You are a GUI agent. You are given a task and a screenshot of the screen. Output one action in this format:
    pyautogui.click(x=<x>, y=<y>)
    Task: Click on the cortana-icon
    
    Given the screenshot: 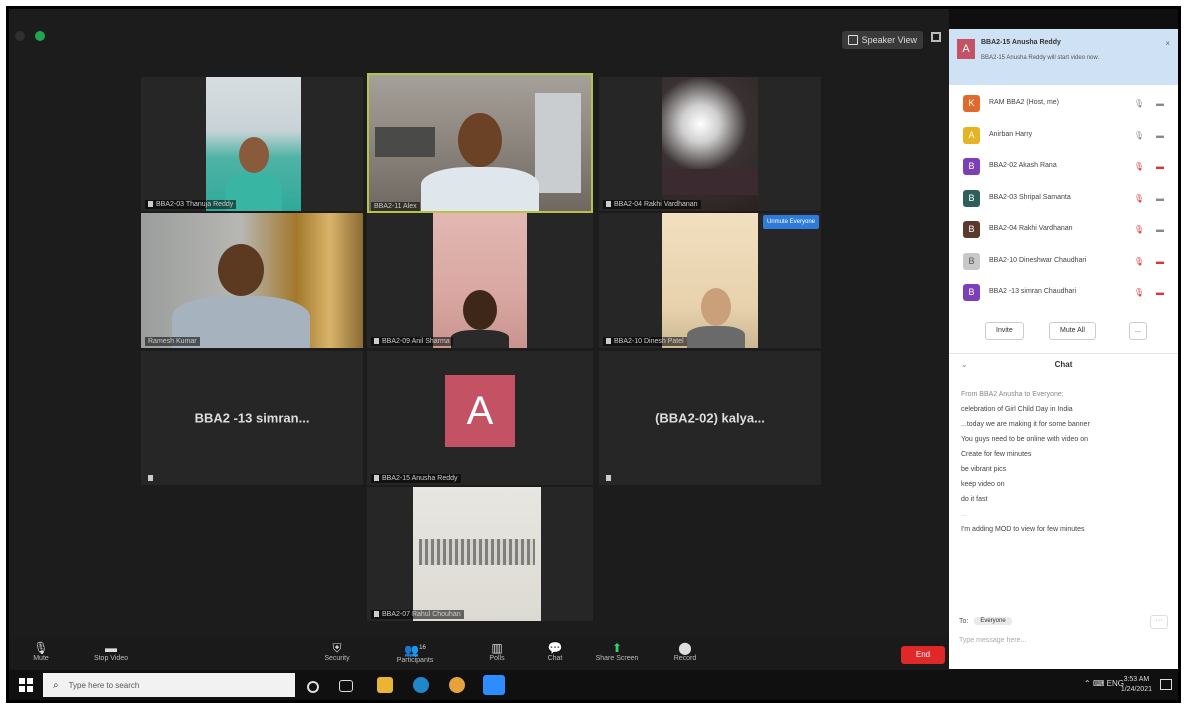 What is the action you would take?
    pyautogui.click(x=313, y=687)
    